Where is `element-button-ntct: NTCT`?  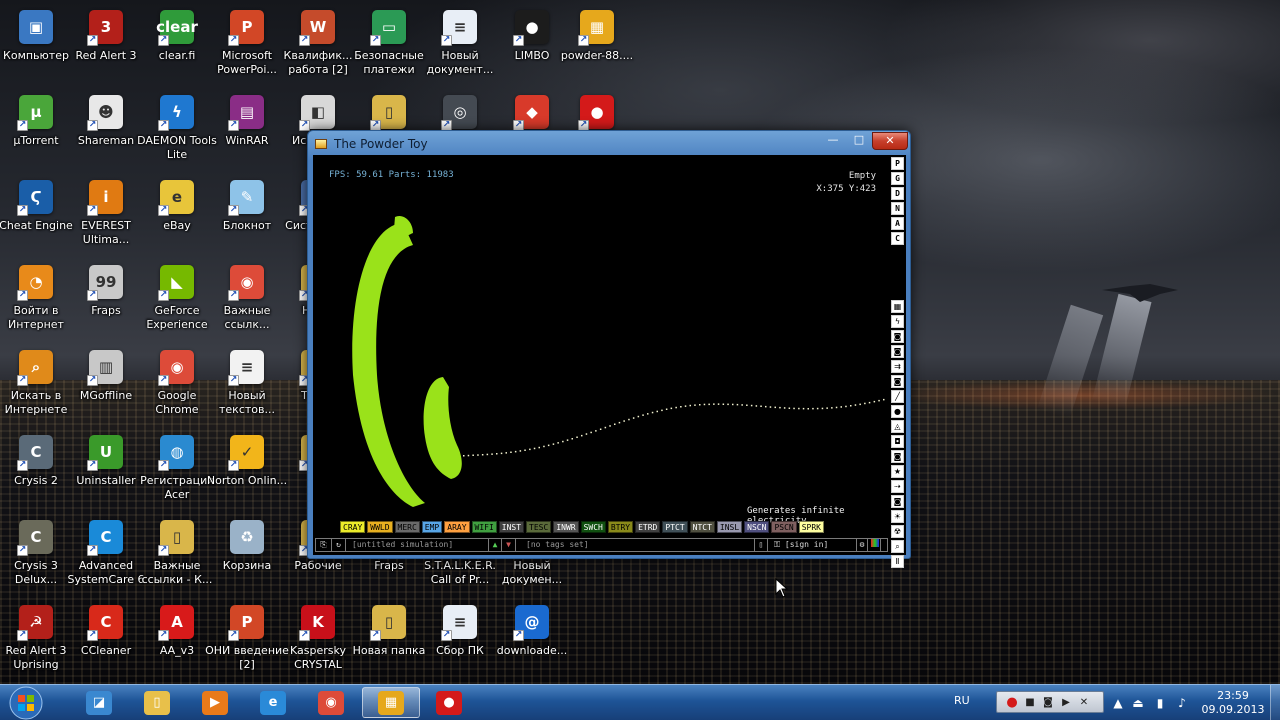
element-button-ntct: NTCT is located at coordinates (702, 527).